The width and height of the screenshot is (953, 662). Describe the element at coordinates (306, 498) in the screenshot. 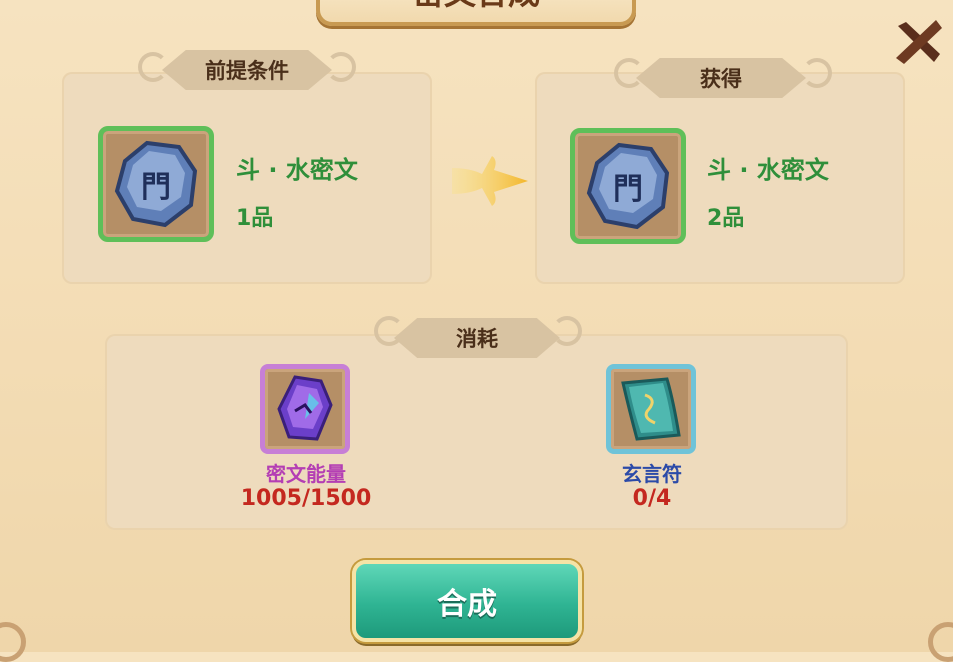

I see `energy-item-count: 1005/1500` at that location.